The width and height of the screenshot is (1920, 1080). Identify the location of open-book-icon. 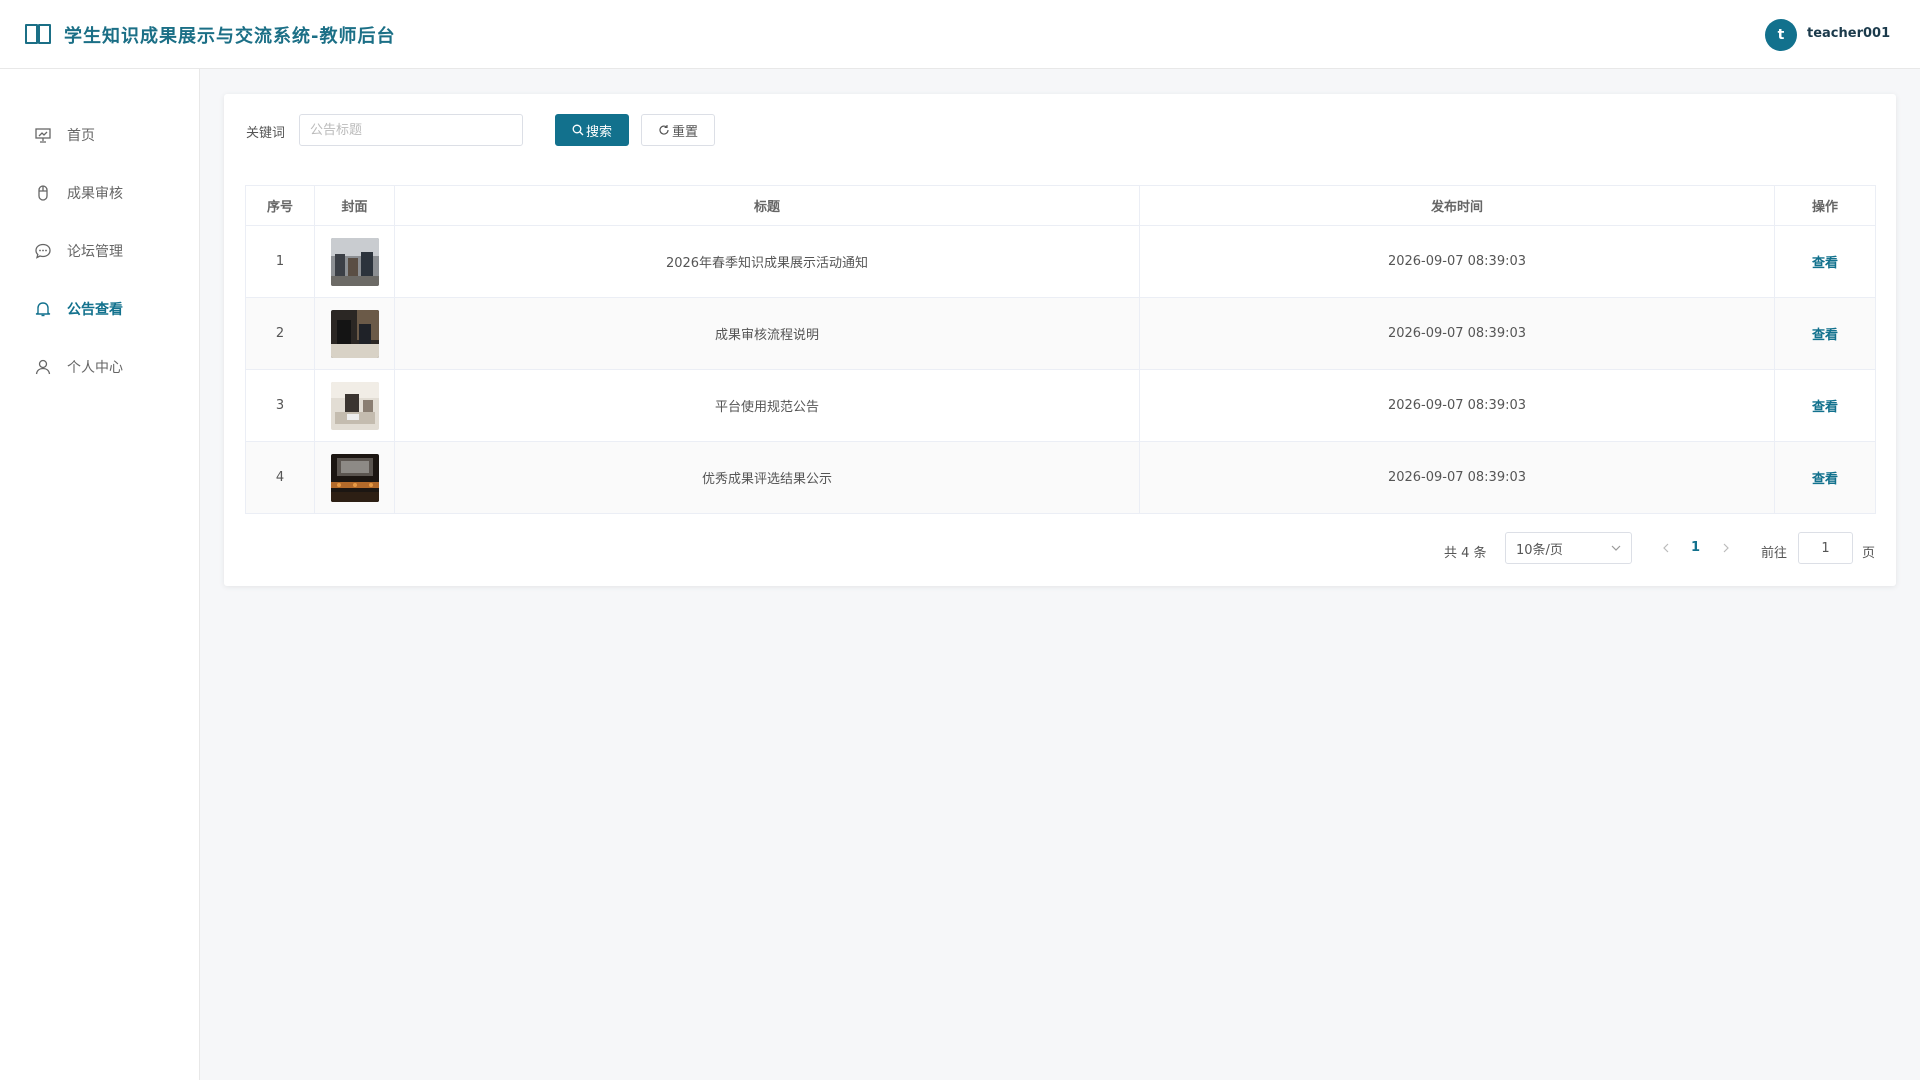
(38, 34).